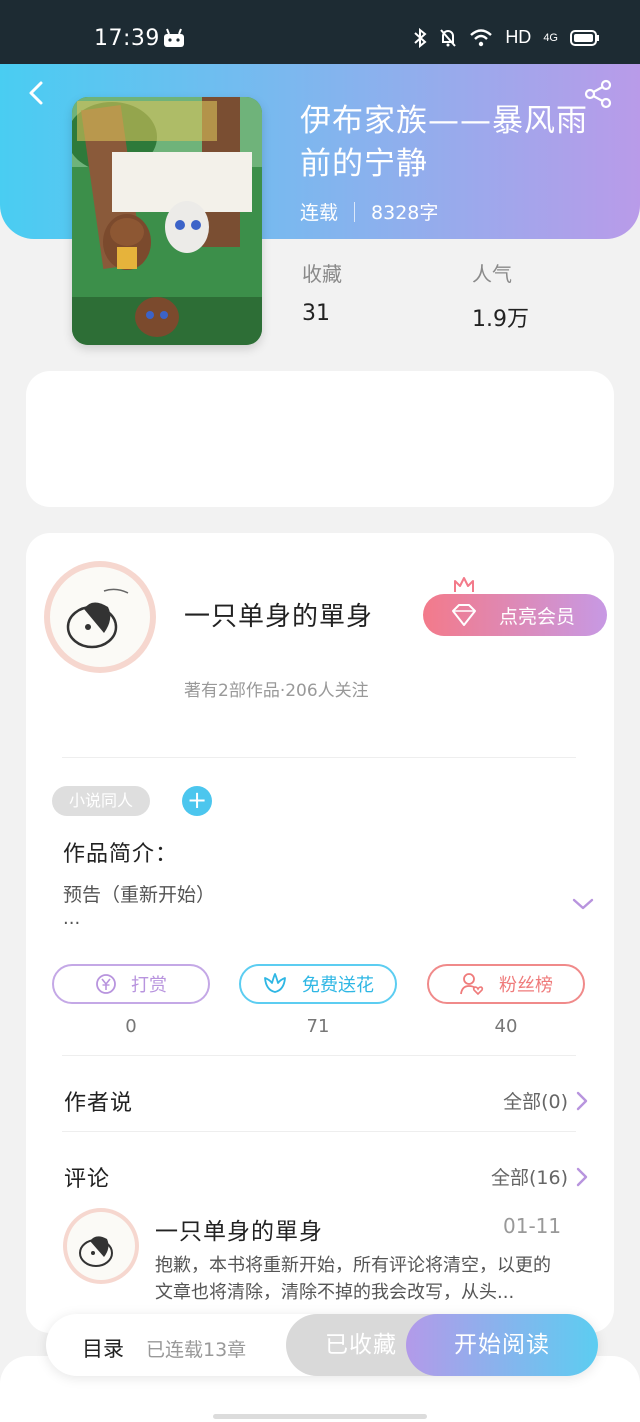  Describe the element at coordinates (197, 801) in the screenshot. I see `add-tag-button: +` at that location.